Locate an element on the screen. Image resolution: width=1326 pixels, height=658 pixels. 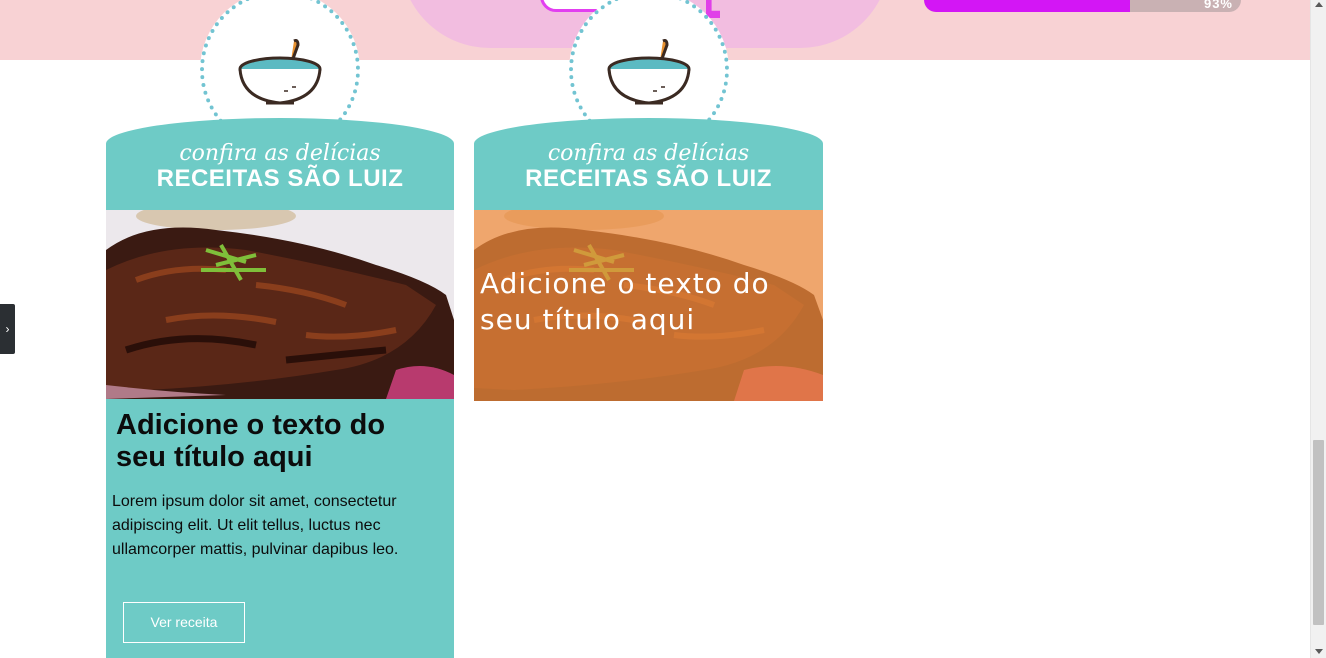
progress-label: 93% is located at coordinates (1218, 5).